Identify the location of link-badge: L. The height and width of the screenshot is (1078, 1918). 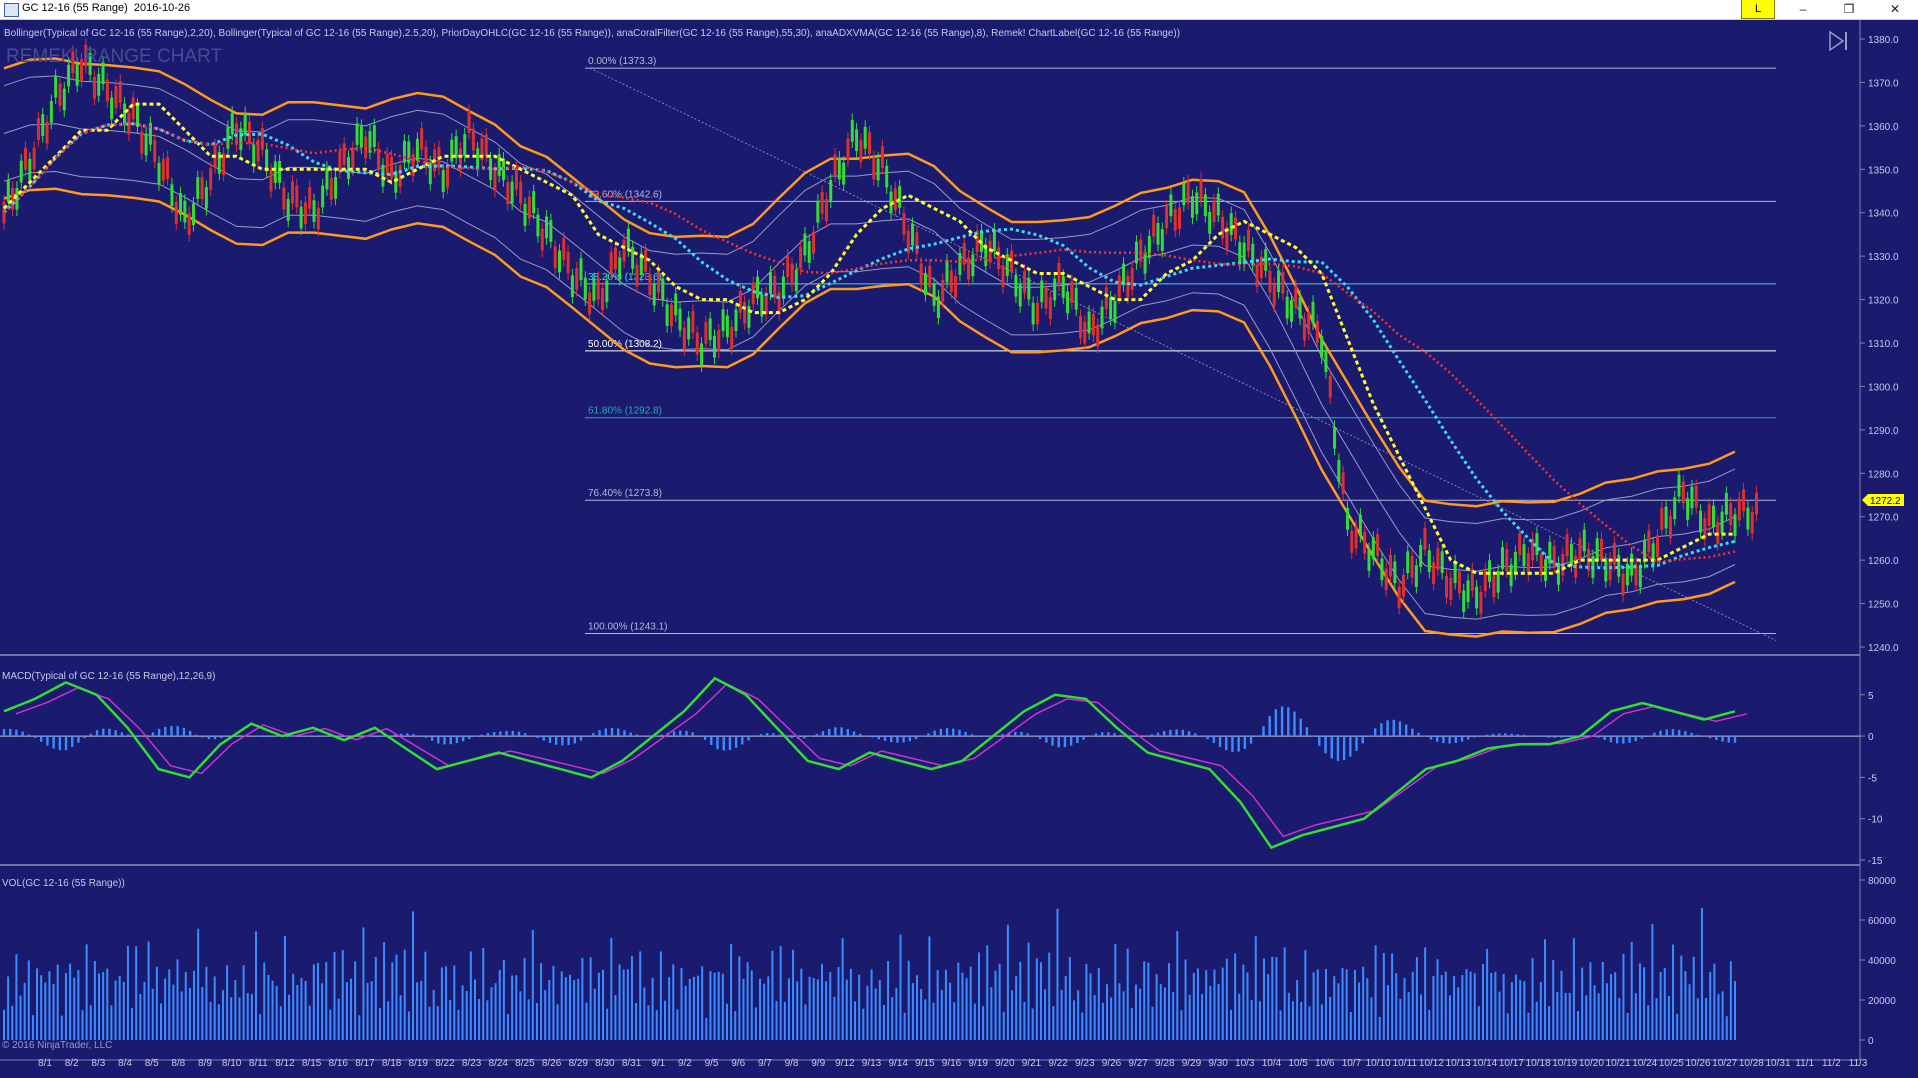
(1758, 9).